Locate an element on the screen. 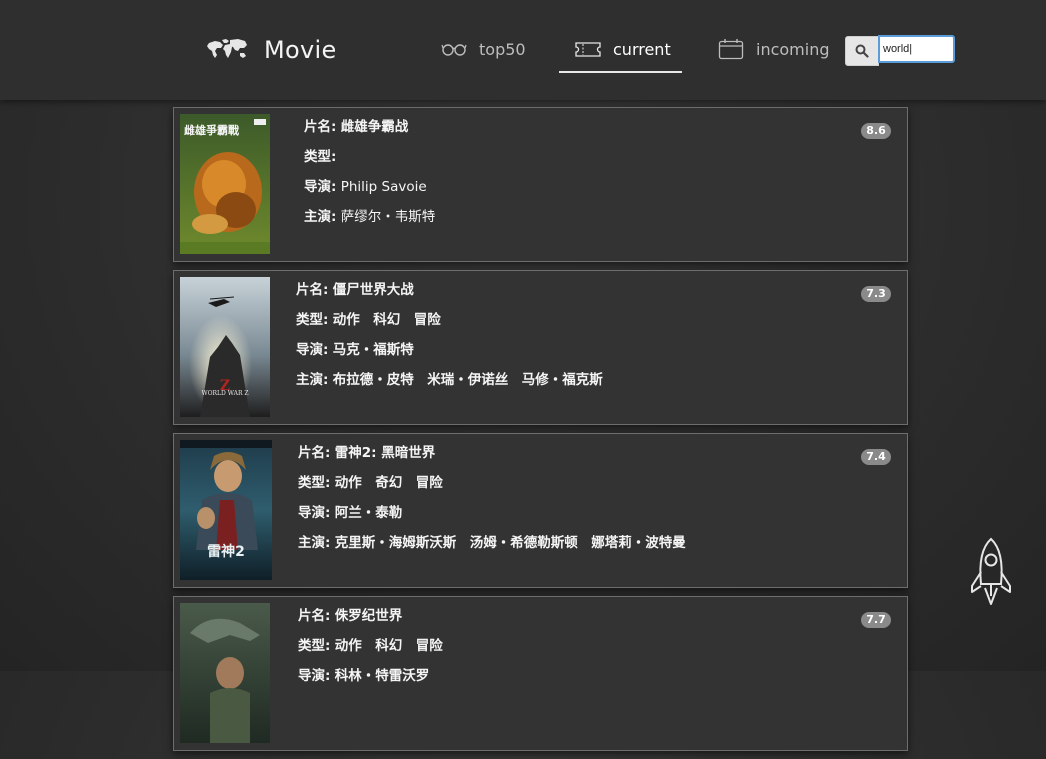  search-button is located at coordinates (862, 51).